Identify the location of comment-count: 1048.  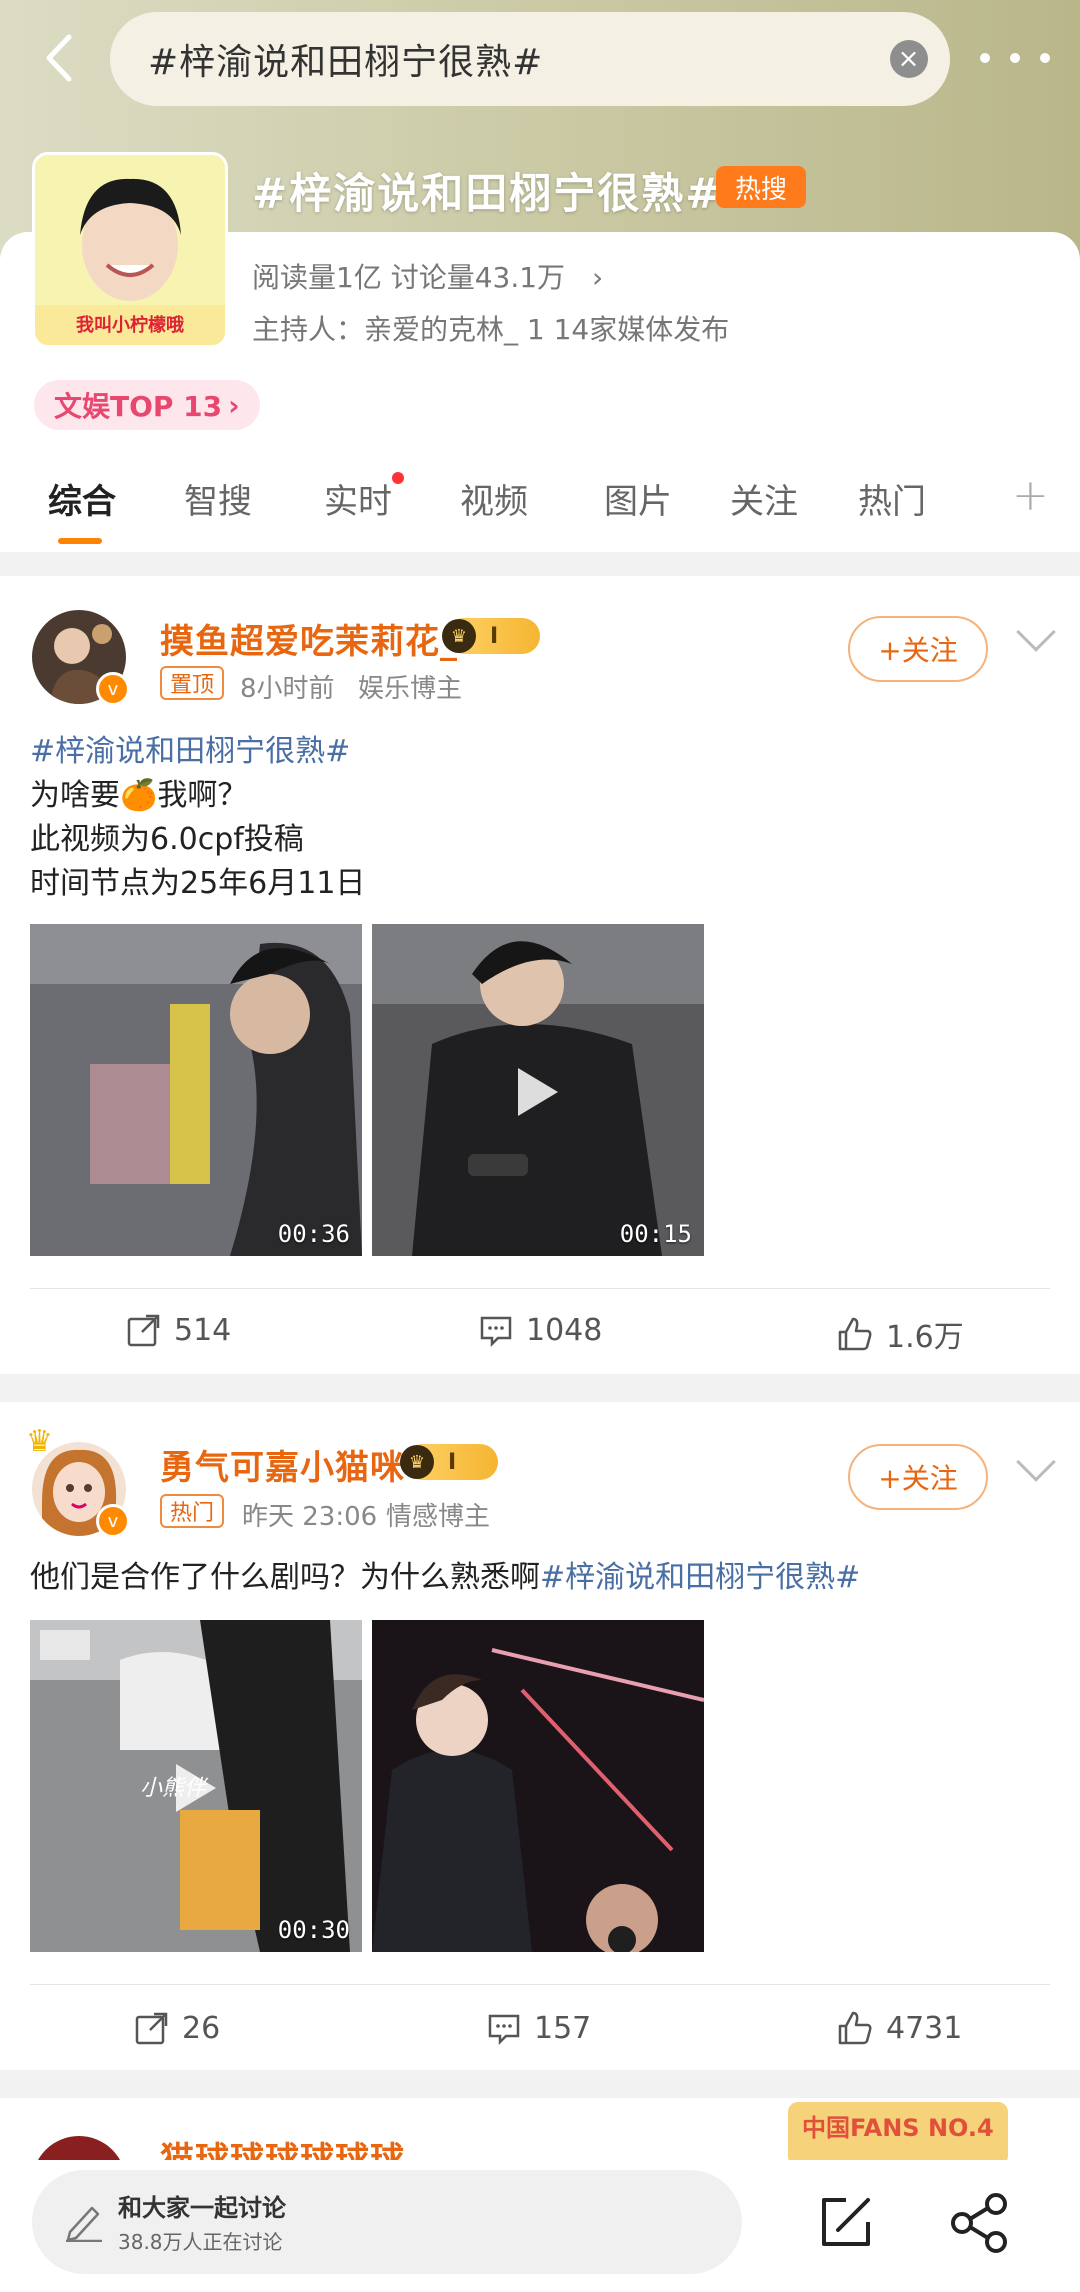
(564, 1330).